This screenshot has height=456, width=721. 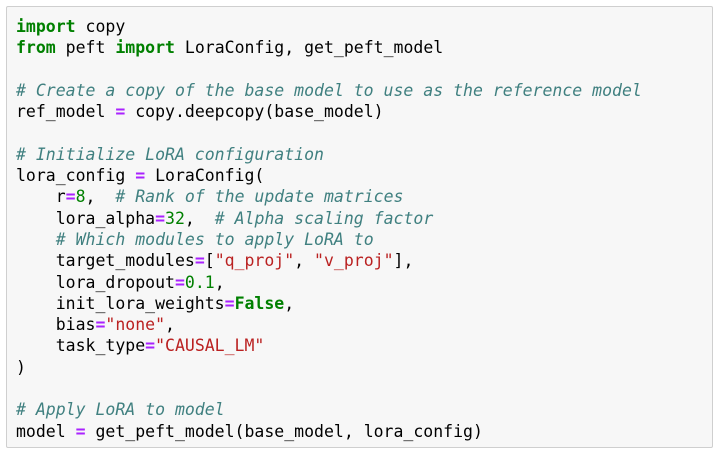 I want to click on string-token: "CAUSAL_LM", so click(x=210, y=346).